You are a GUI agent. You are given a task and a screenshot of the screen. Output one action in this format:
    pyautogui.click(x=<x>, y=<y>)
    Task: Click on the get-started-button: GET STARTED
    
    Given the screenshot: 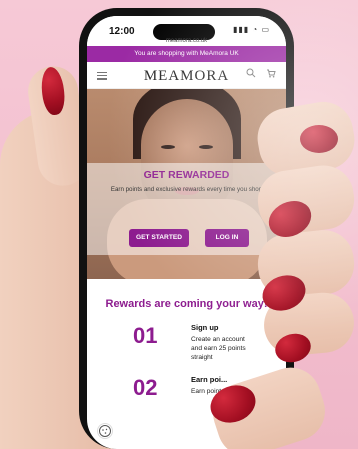 What is the action you would take?
    pyautogui.click(x=159, y=238)
    